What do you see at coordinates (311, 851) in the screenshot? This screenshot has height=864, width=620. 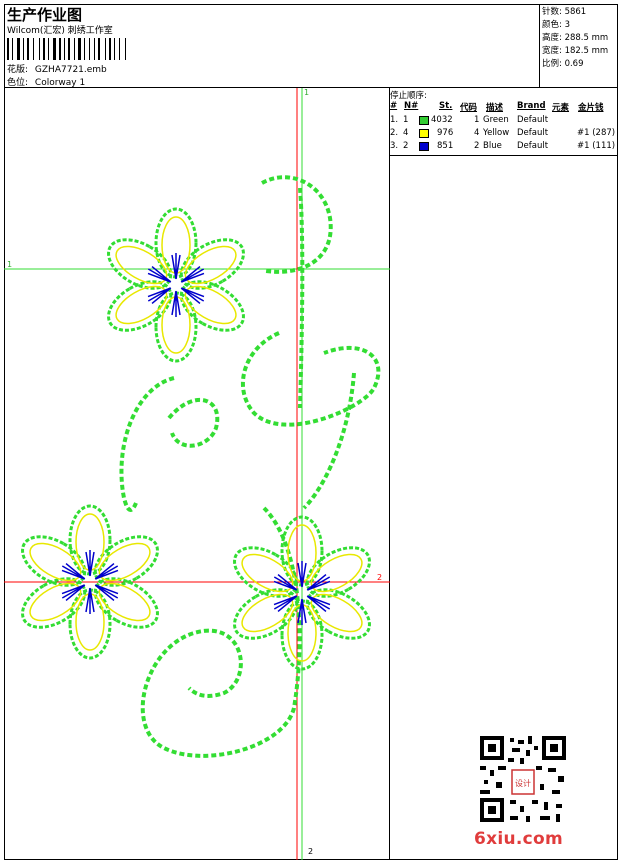 I see `guide-label-v2: 2` at bounding box center [311, 851].